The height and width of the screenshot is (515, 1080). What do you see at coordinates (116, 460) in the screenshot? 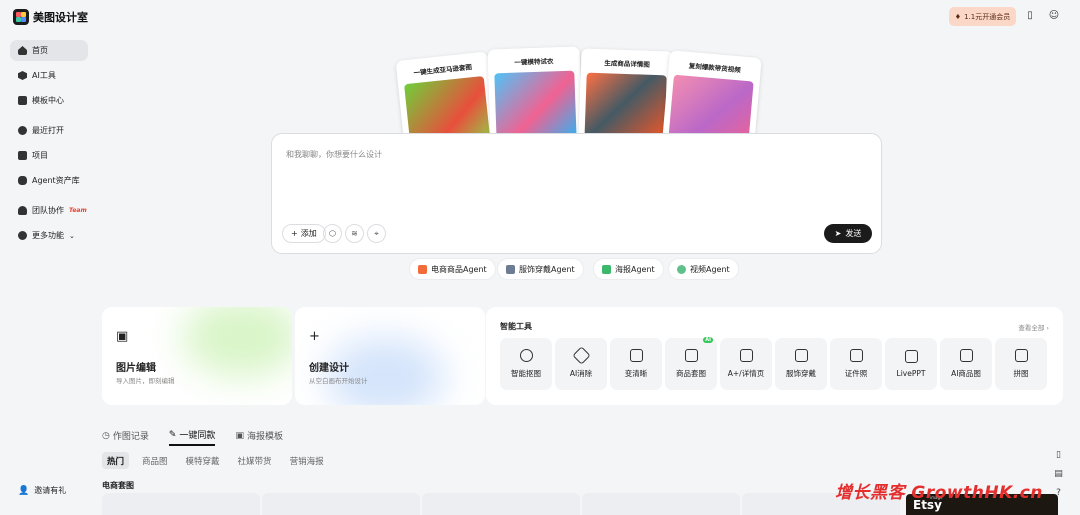
I see `subtab-hot: 热门` at bounding box center [116, 460].